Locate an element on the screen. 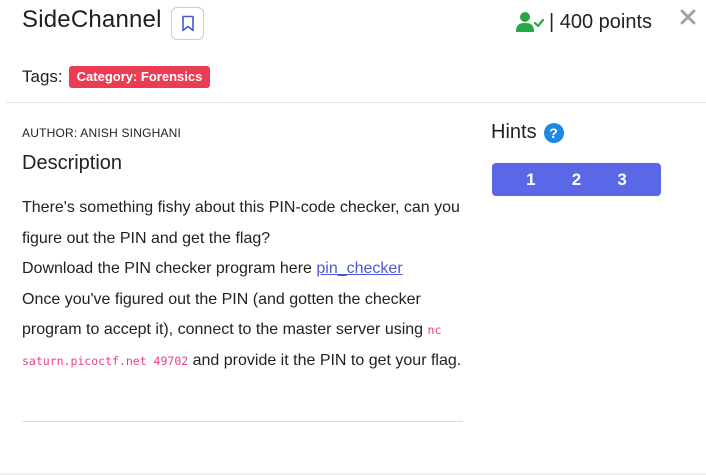 This screenshot has height=475, width=706. close-button is located at coordinates (688, 17).